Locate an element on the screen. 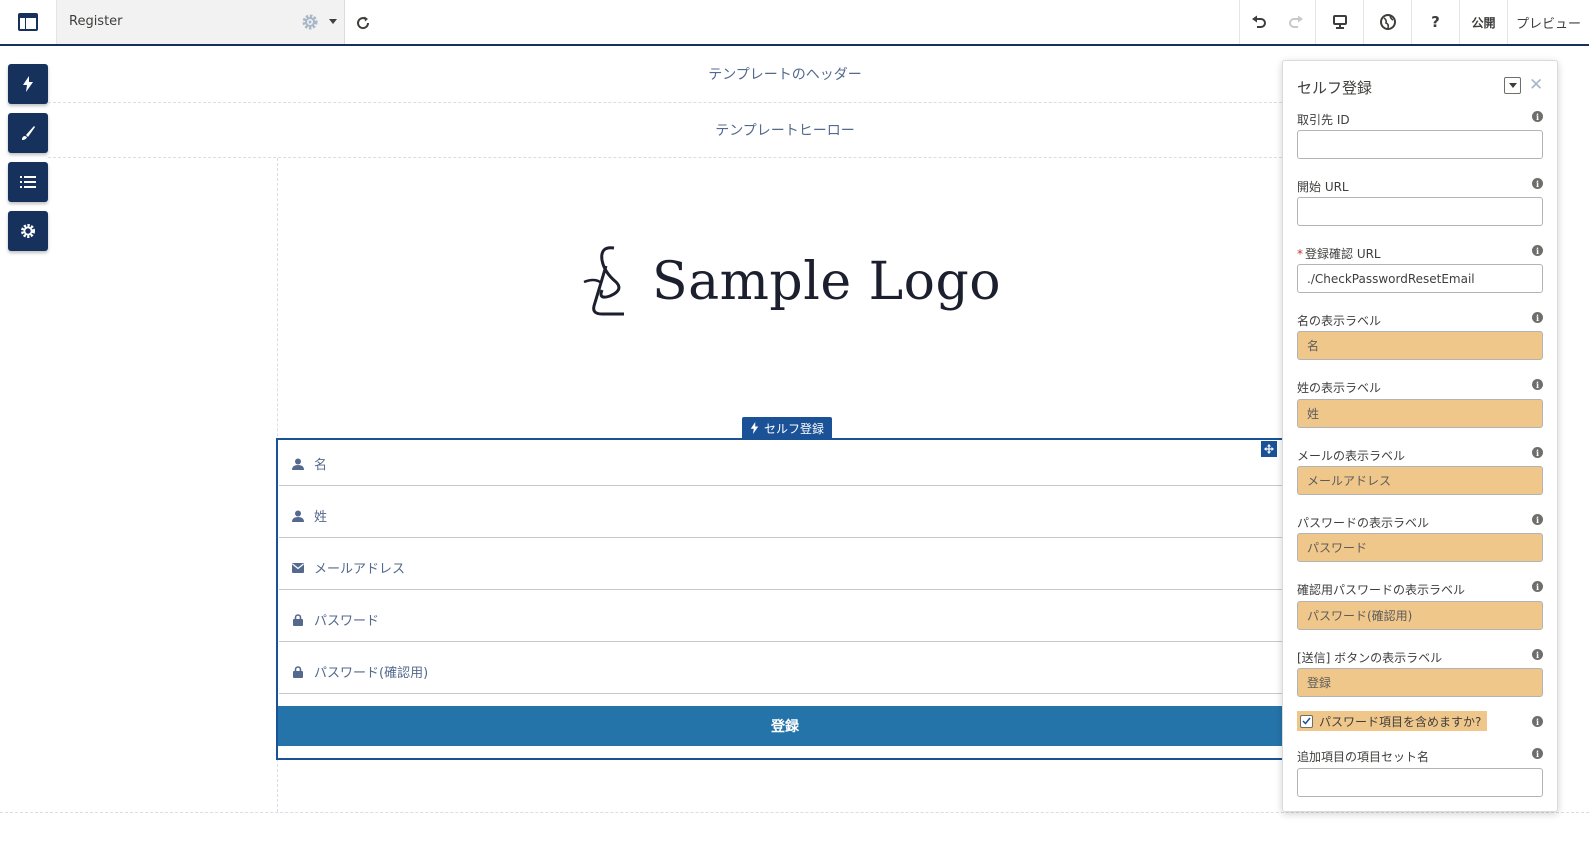 The height and width of the screenshot is (844, 1589). include-password-checkbox-row: パスワード項目を含めますか? is located at coordinates (1392, 721).